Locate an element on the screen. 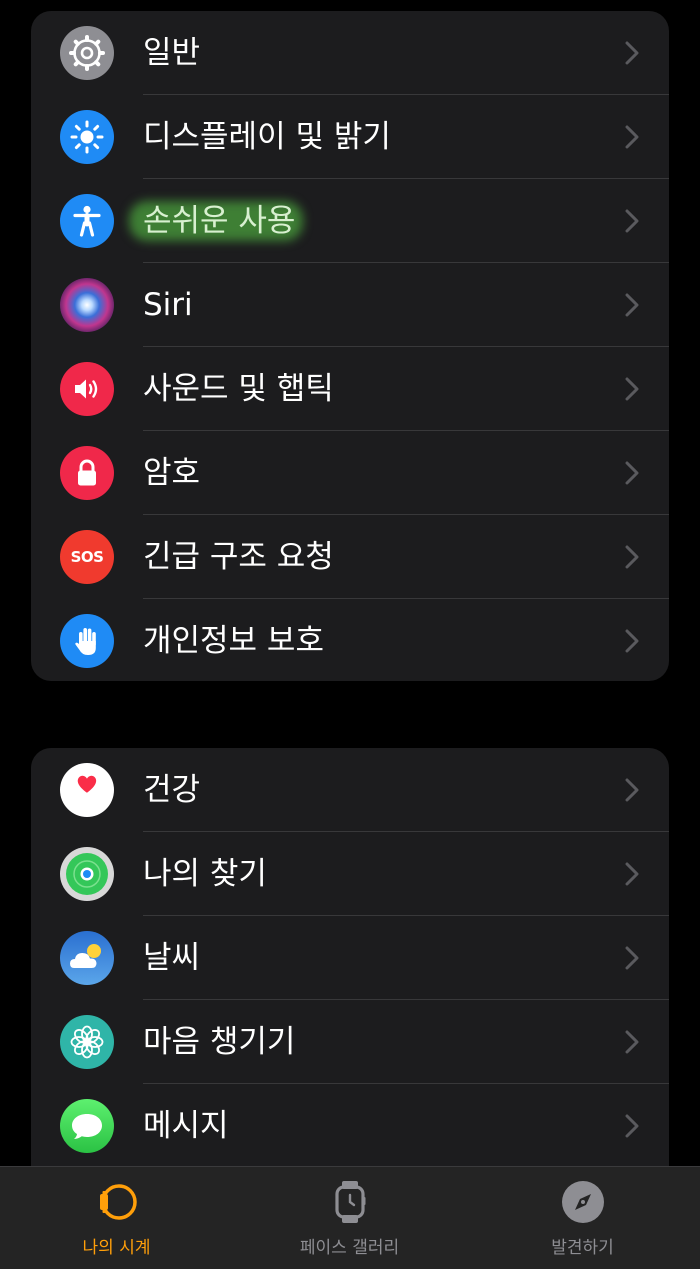 The width and height of the screenshot is (700, 1269). message-icon is located at coordinates (87, 1126).